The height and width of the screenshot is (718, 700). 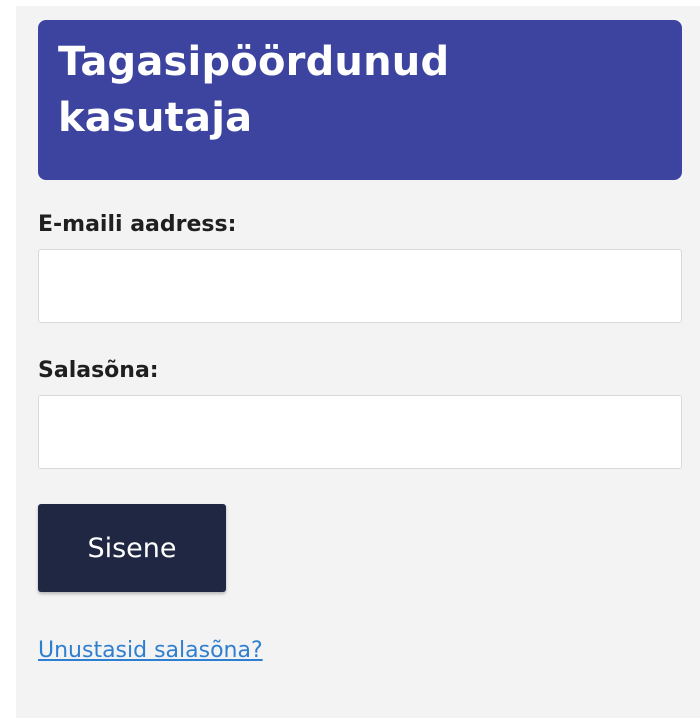 I want to click on login-title-line-2: kasutaja, so click(x=155, y=118).